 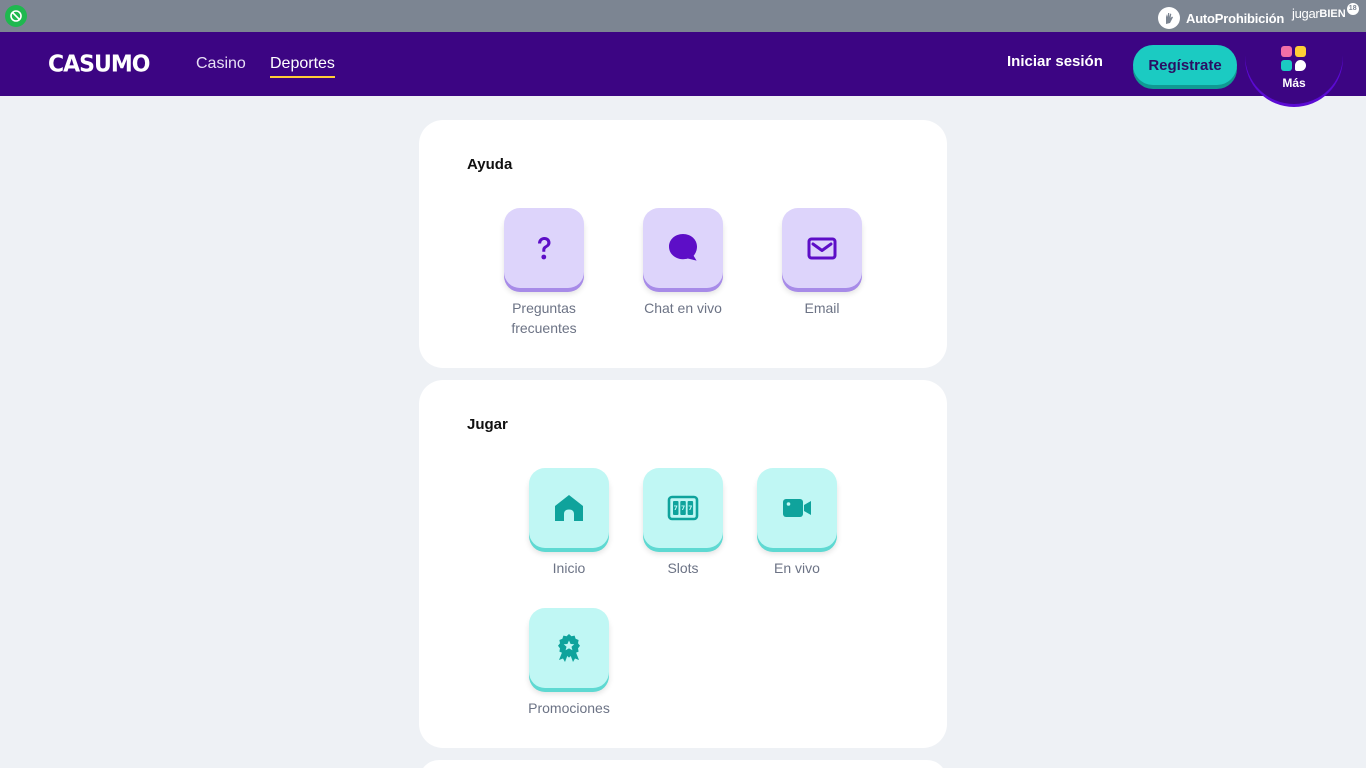 What do you see at coordinates (1169, 18) in the screenshot?
I see `hand-icon` at bounding box center [1169, 18].